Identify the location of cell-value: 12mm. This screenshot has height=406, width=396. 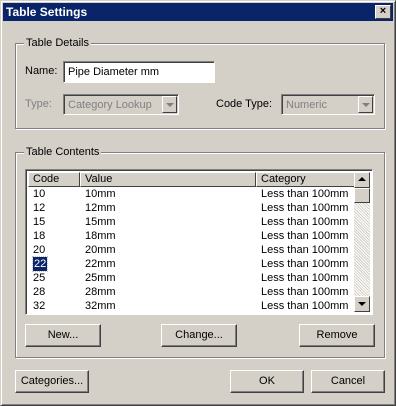
(100, 208).